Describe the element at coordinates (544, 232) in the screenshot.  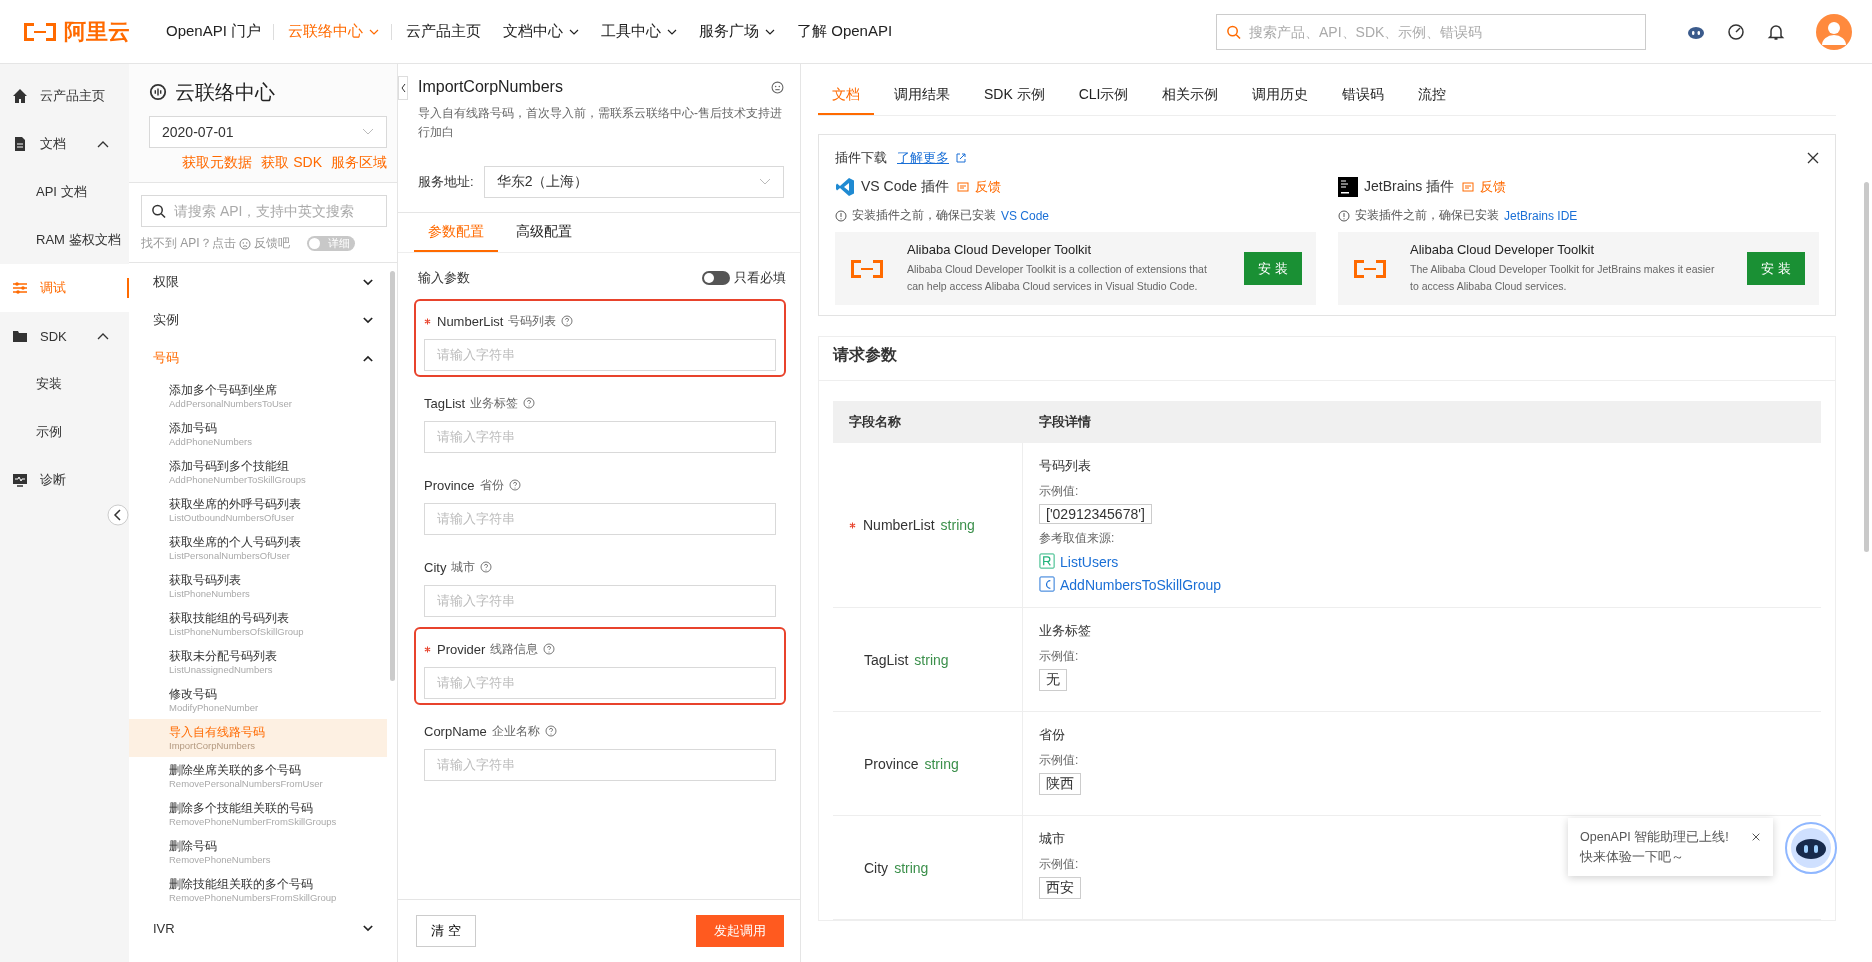
I see `tab: 高级配置` at that location.